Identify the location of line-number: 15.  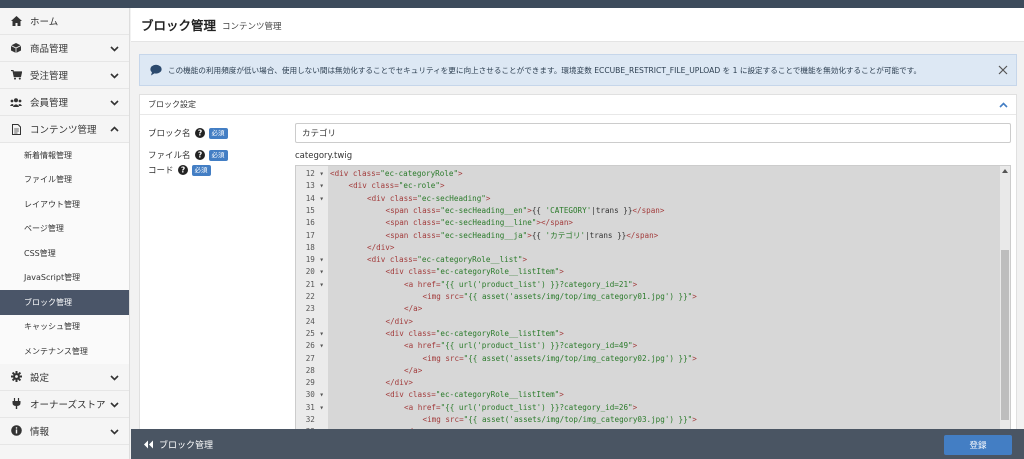
(314, 210).